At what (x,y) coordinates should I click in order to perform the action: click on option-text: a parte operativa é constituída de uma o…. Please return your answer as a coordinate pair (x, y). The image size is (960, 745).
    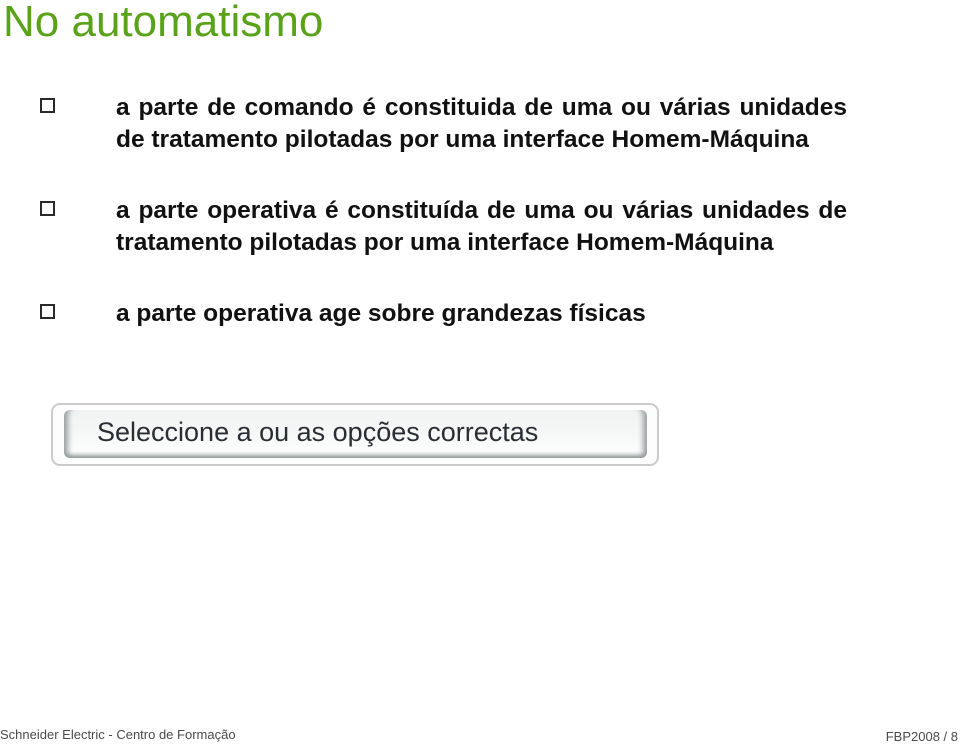
    Looking at the image, I should click on (481, 226).